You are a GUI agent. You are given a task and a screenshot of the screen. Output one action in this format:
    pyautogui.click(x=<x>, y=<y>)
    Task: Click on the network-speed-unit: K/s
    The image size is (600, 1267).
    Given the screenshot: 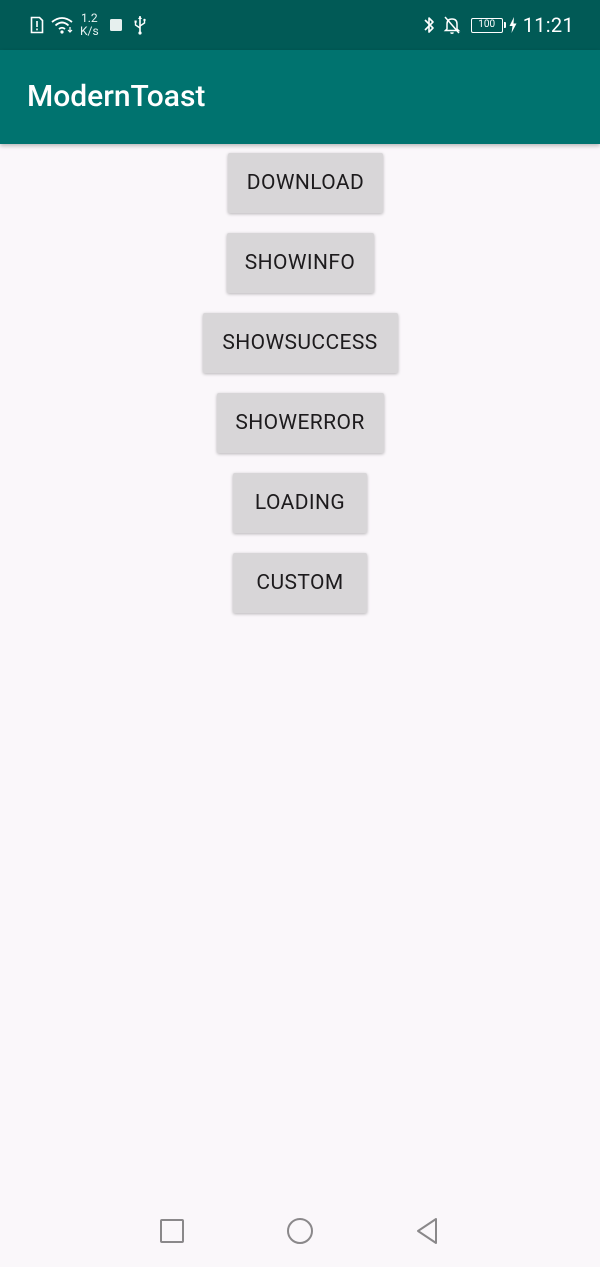 What is the action you would take?
    pyautogui.click(x=89, y=31)
    